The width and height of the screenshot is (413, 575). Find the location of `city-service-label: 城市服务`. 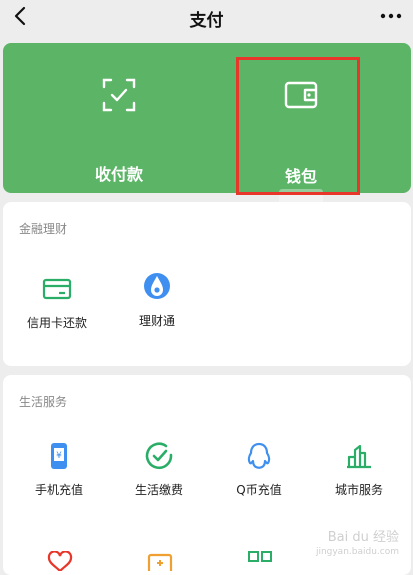

city-service-label: 城市服务 is located at coordinates (358, 490).